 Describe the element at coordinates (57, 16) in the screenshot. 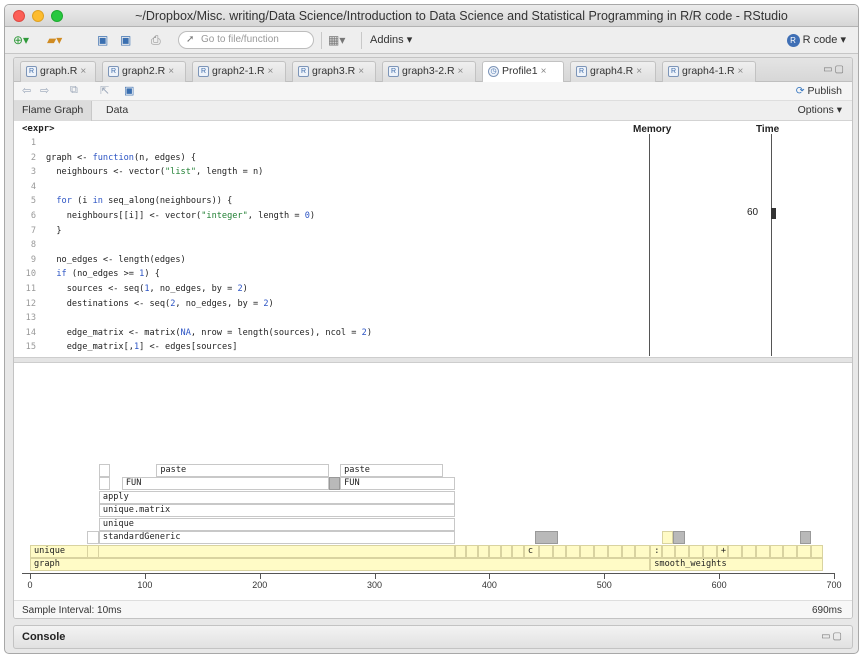

I see `zoom-window-button` at that location.